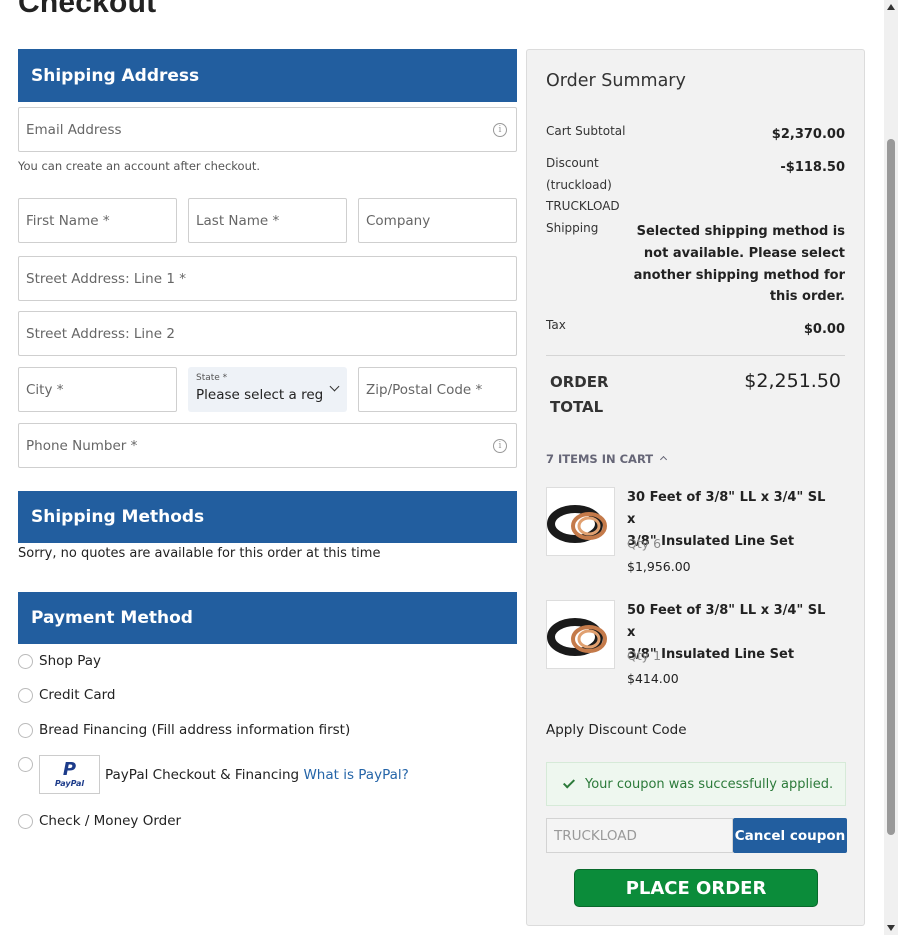  Describe the element at coordinates (695, 355) in the screenshot. I see `summary-divider` at that location.